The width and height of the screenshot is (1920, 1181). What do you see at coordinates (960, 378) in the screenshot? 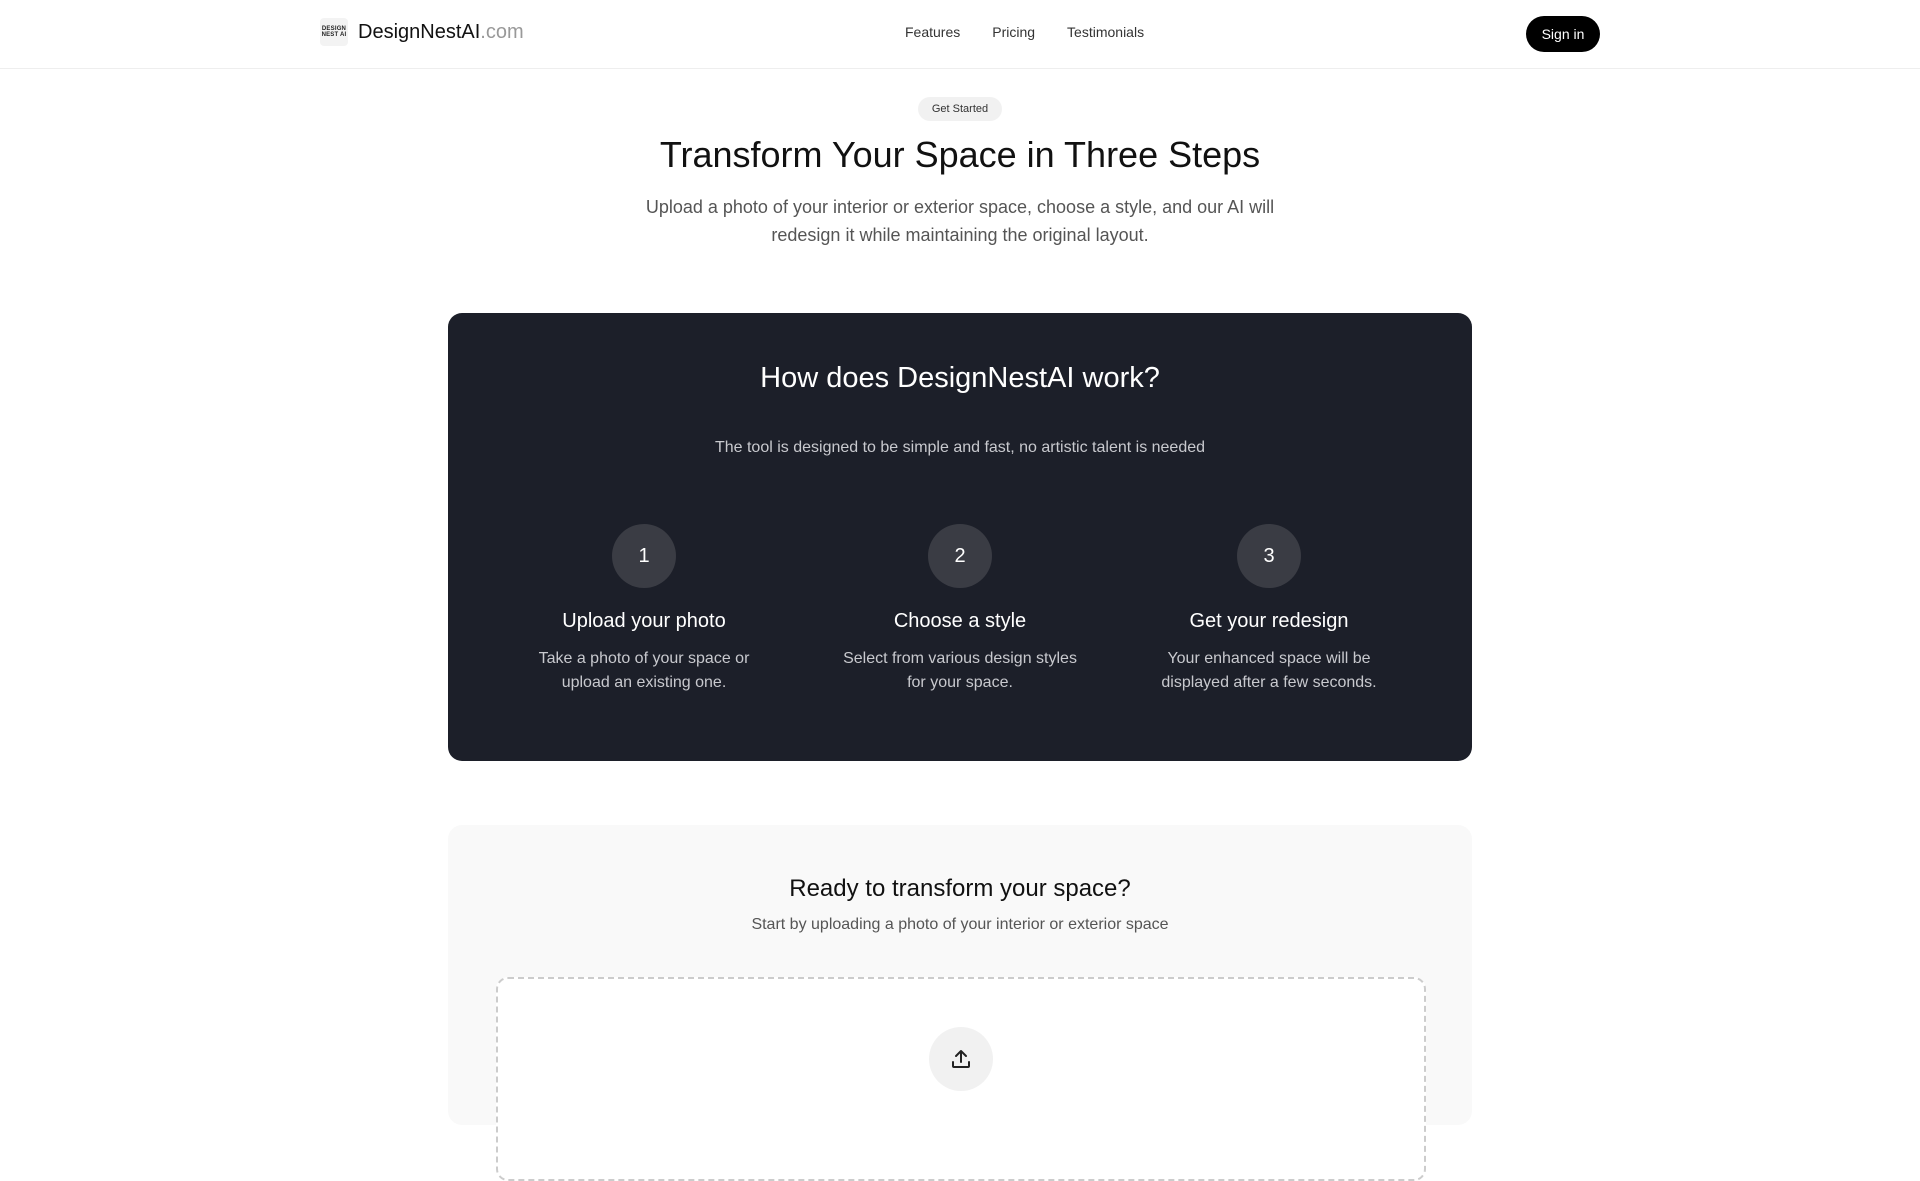
I see `how-it-works-title: How does DesignNestAI work?` at bounding box center [960, 378].